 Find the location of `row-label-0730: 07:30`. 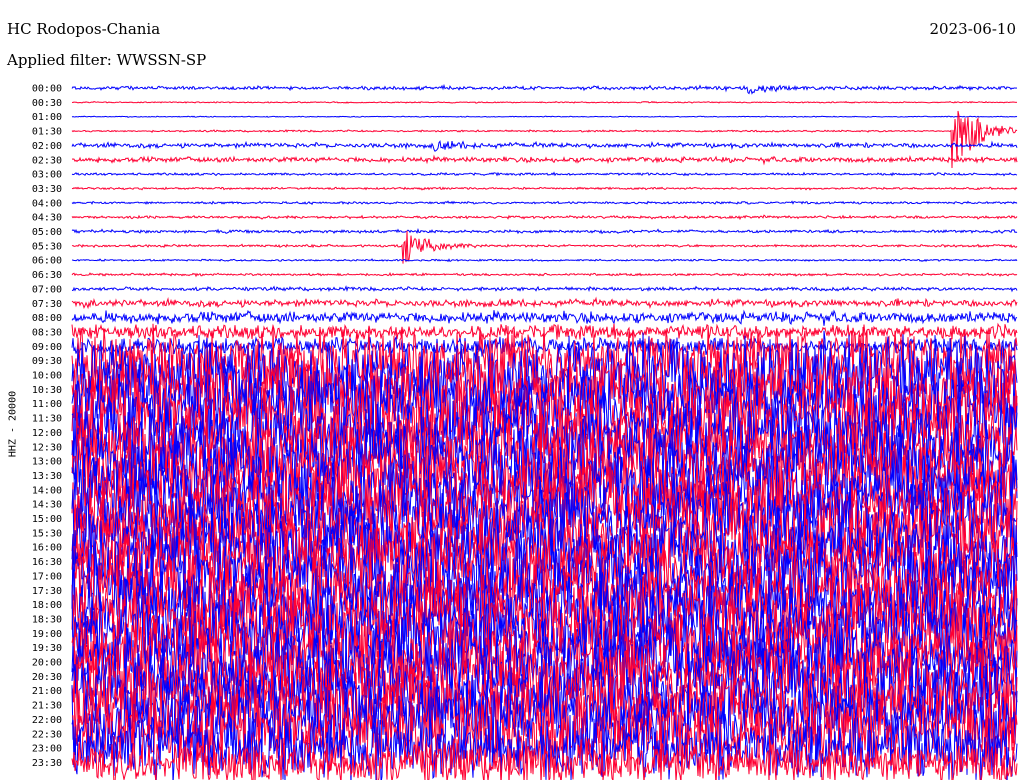

row-label-0730: 07:30 is located at coordinates (47, 304).